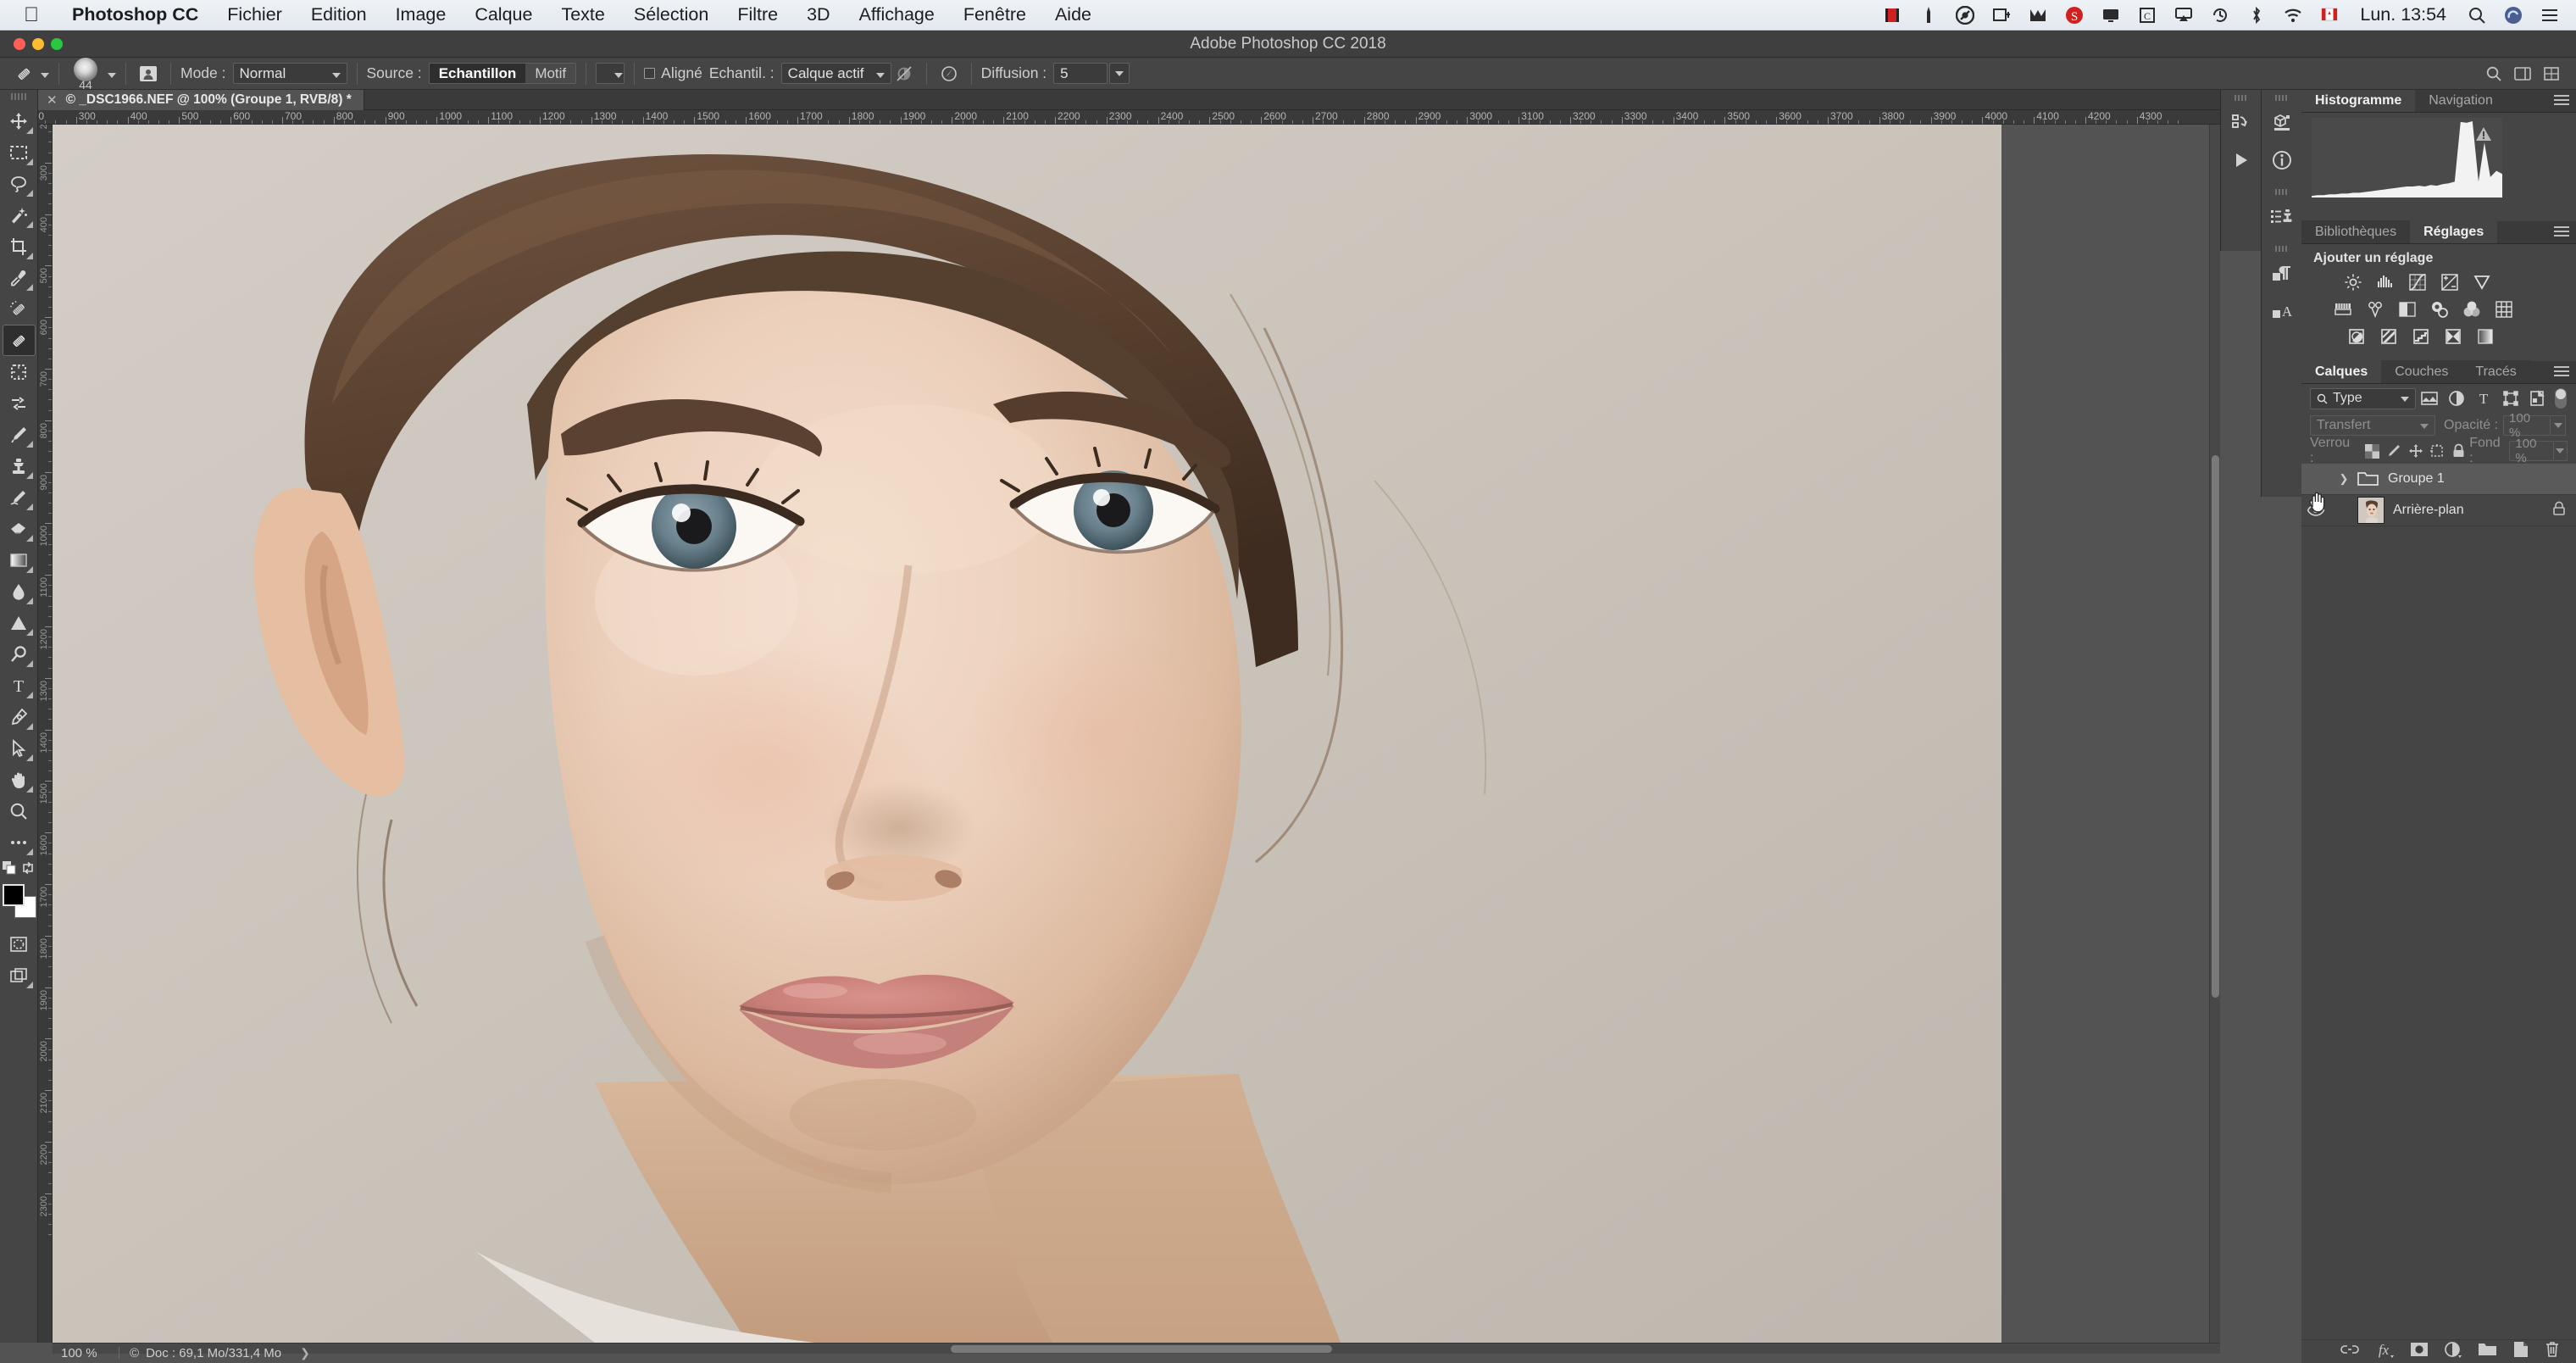 The height and width of the screenshot is (1363, 2576). I want to click on quick-mask-icon, so click(19, 944).